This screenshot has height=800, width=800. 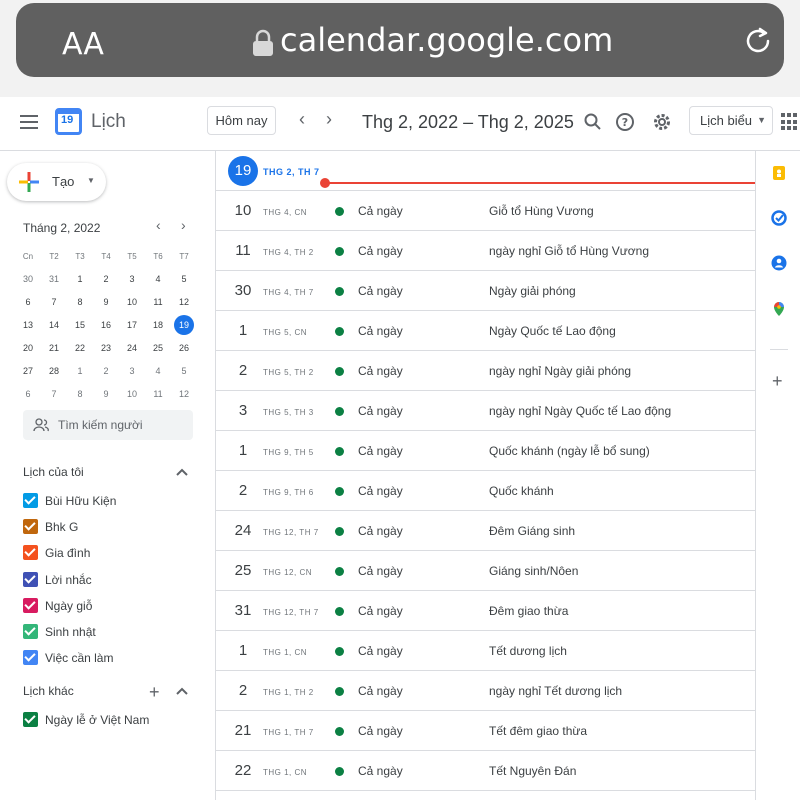 I want to click on event-row: 21 THG 1, TH 7 Cả ngày Tết đêm giao thừa, so click(x=486, y=731).